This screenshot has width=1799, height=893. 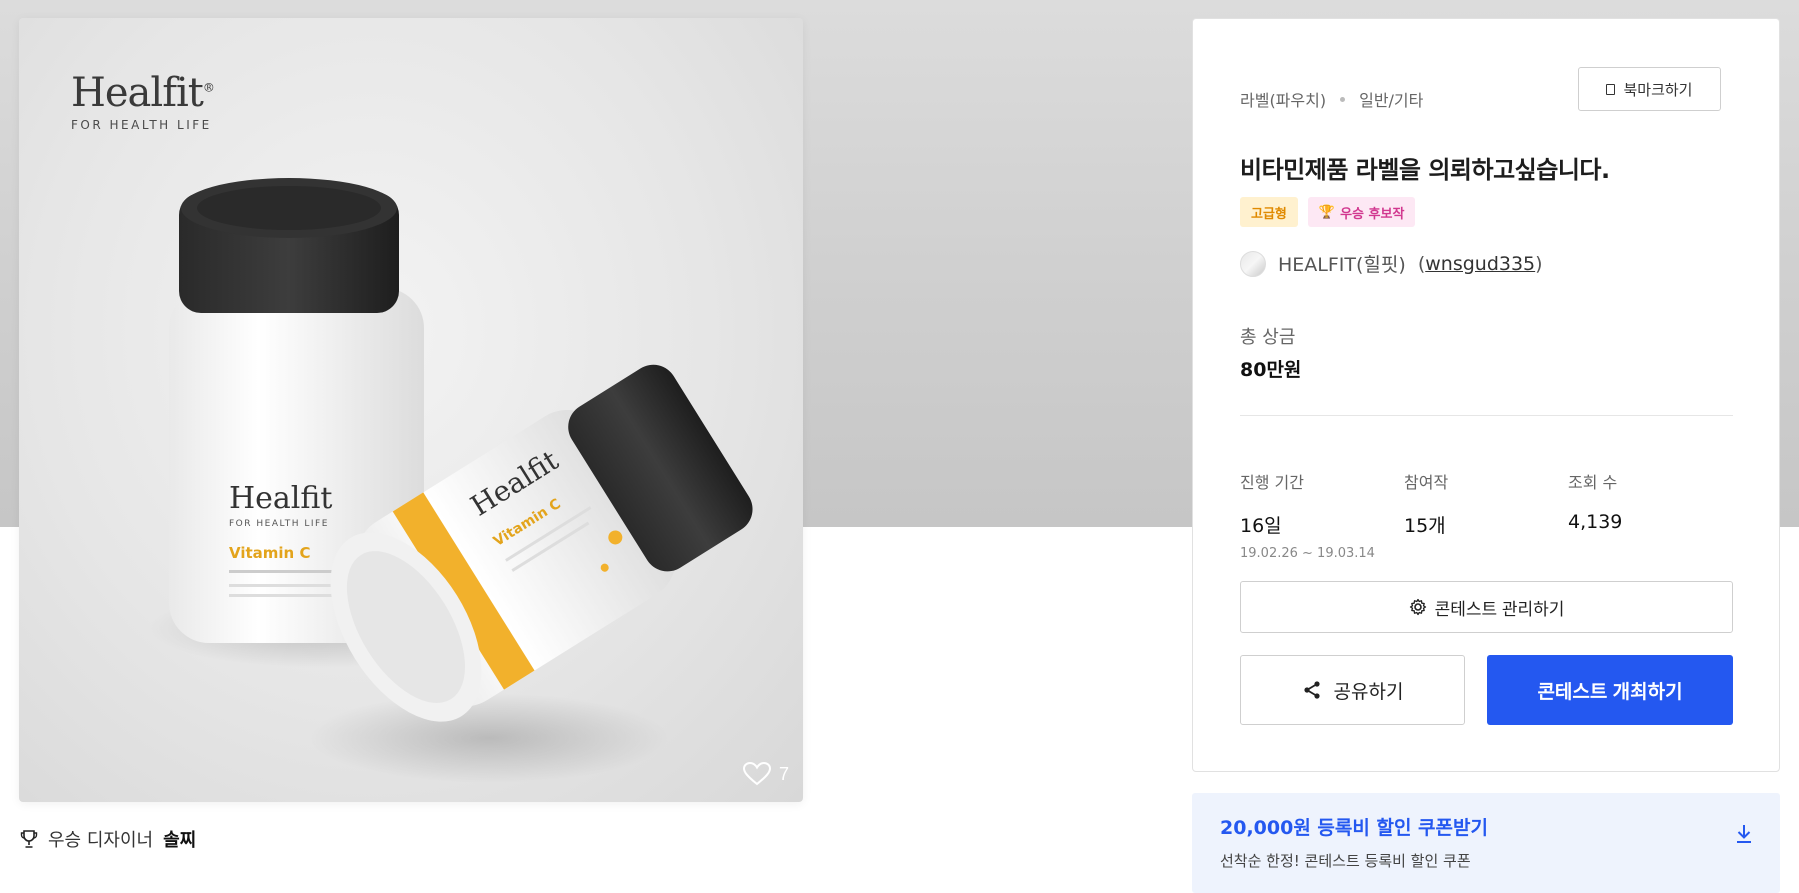 What do you see at coordinates (1269, 212) in the screenshot?
I see `premium-badge: 고급형` at bounding box center [1269, 212].